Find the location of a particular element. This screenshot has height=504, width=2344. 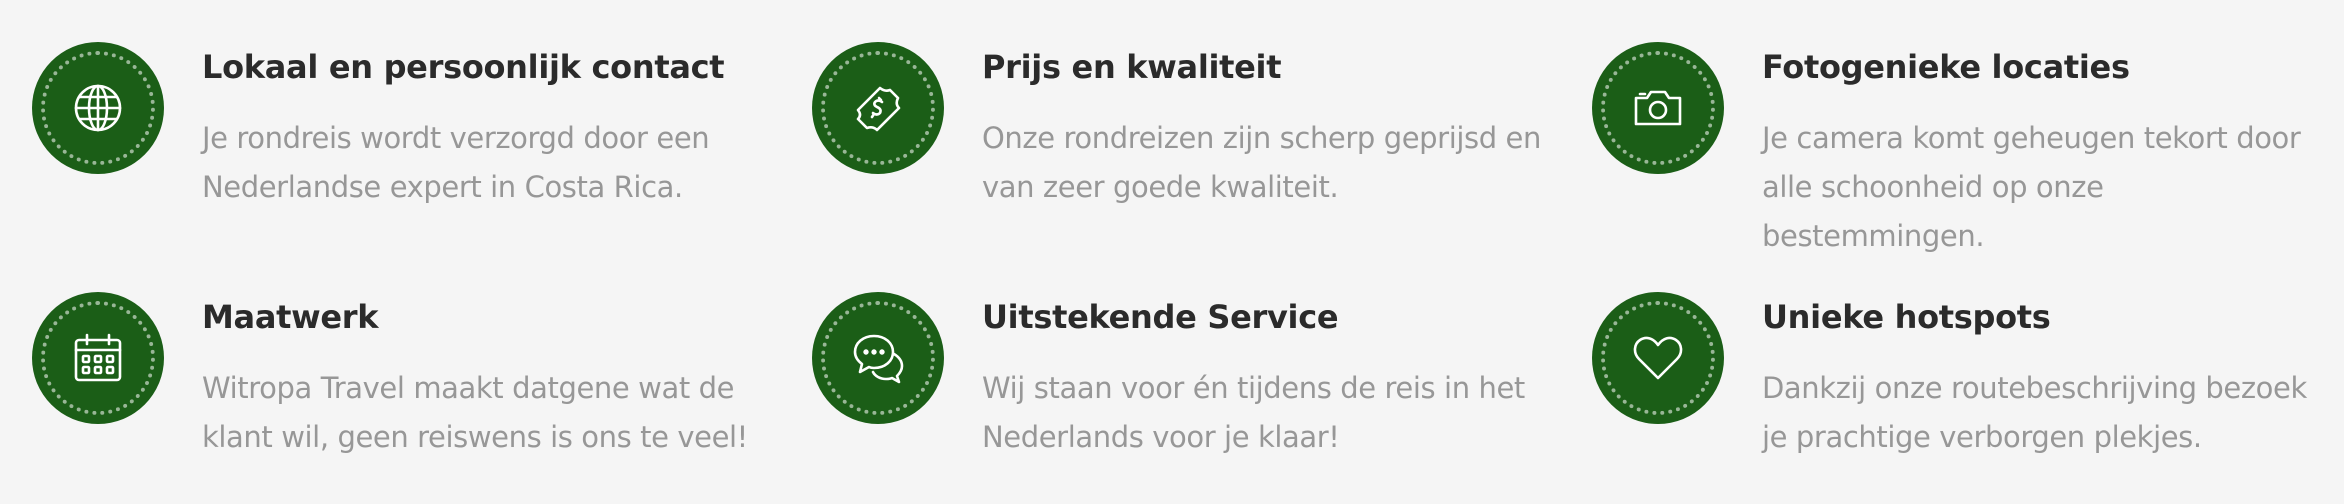

money-icon is located at coordinates (878, 109).